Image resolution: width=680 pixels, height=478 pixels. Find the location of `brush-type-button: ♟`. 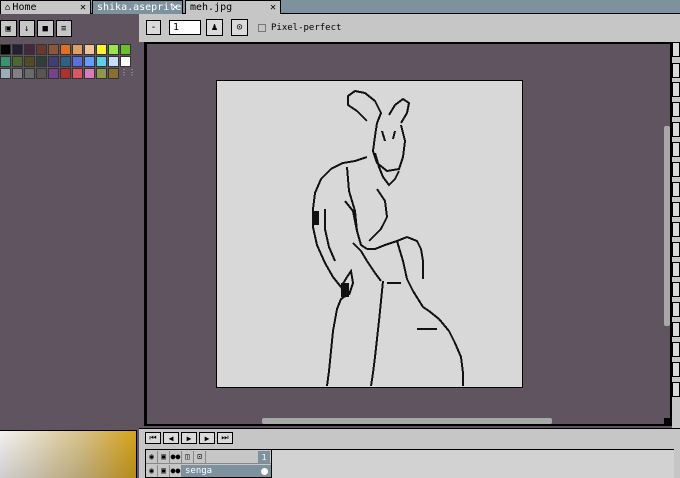

brush-type-button: ♟ is located at coordinates (214, 27).